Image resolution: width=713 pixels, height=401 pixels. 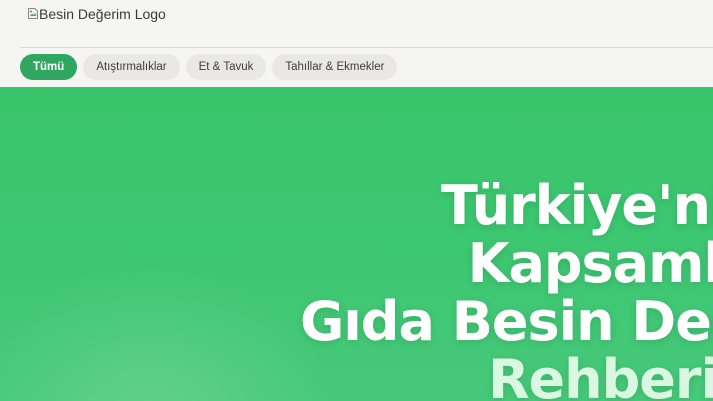 I want to click on category-chip-grains-breads: Tahıllar & Ekmekler, so click(x=335, y=67).